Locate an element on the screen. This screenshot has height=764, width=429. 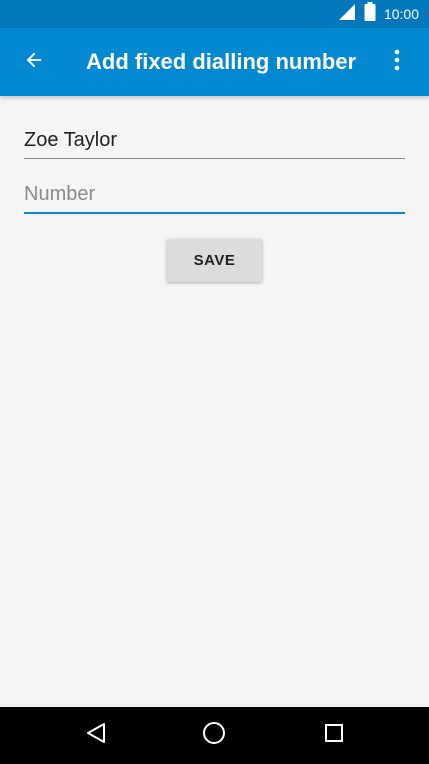
nav-back-button is located at coordinates (96, 735).